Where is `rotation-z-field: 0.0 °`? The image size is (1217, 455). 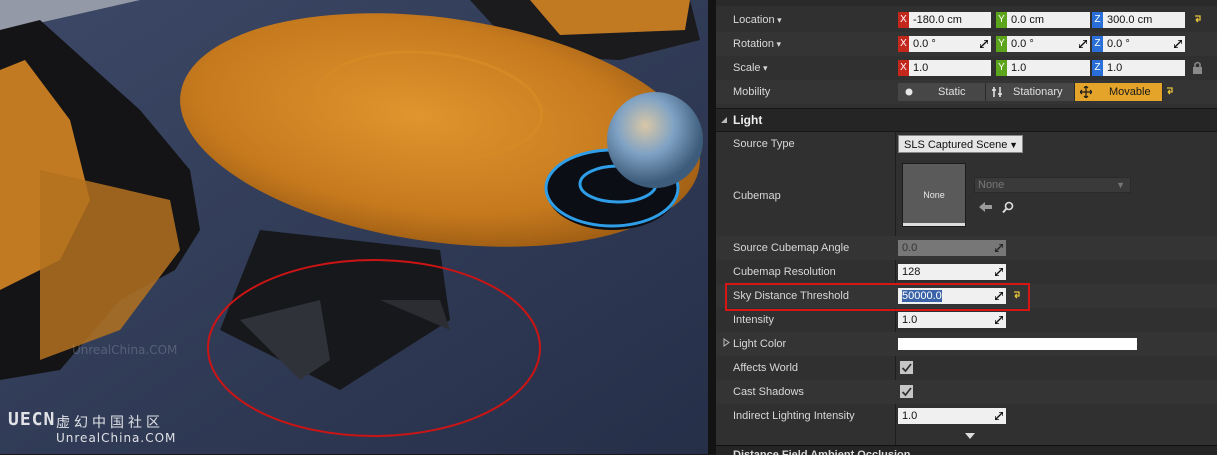 rotation-z-field: 0.0 ° is located at coordinates (1144, 44).